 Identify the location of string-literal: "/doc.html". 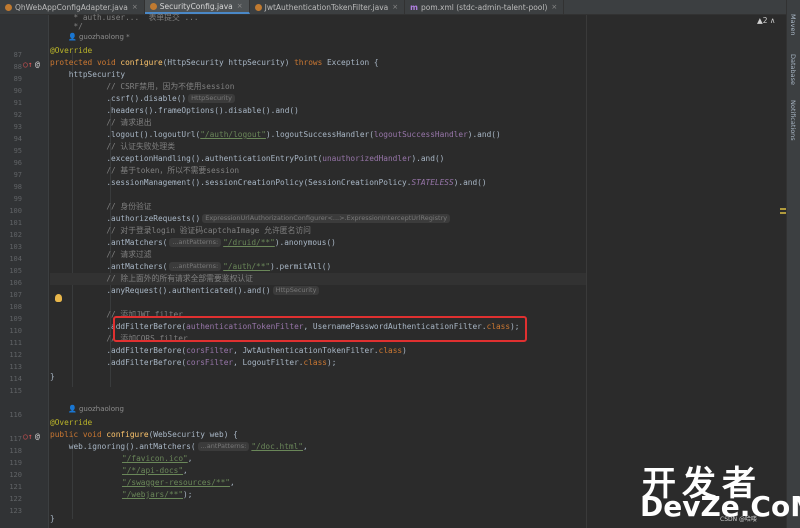
(277, 446).